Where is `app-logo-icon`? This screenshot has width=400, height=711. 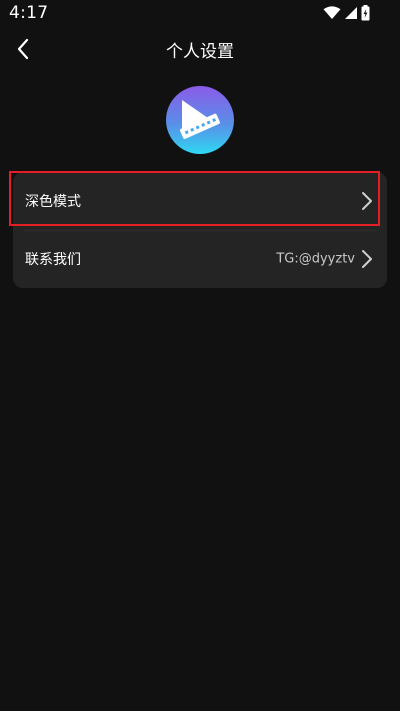
app-logo-icon is located at coordinates (200, 120).